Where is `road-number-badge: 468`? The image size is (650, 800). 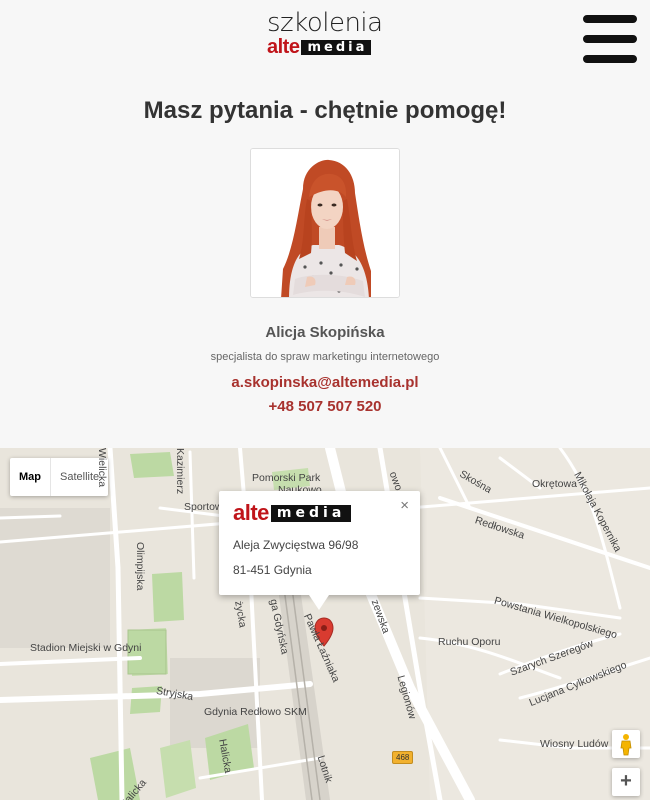 road-number-badge: 468 is located at coordinates (403, 757).